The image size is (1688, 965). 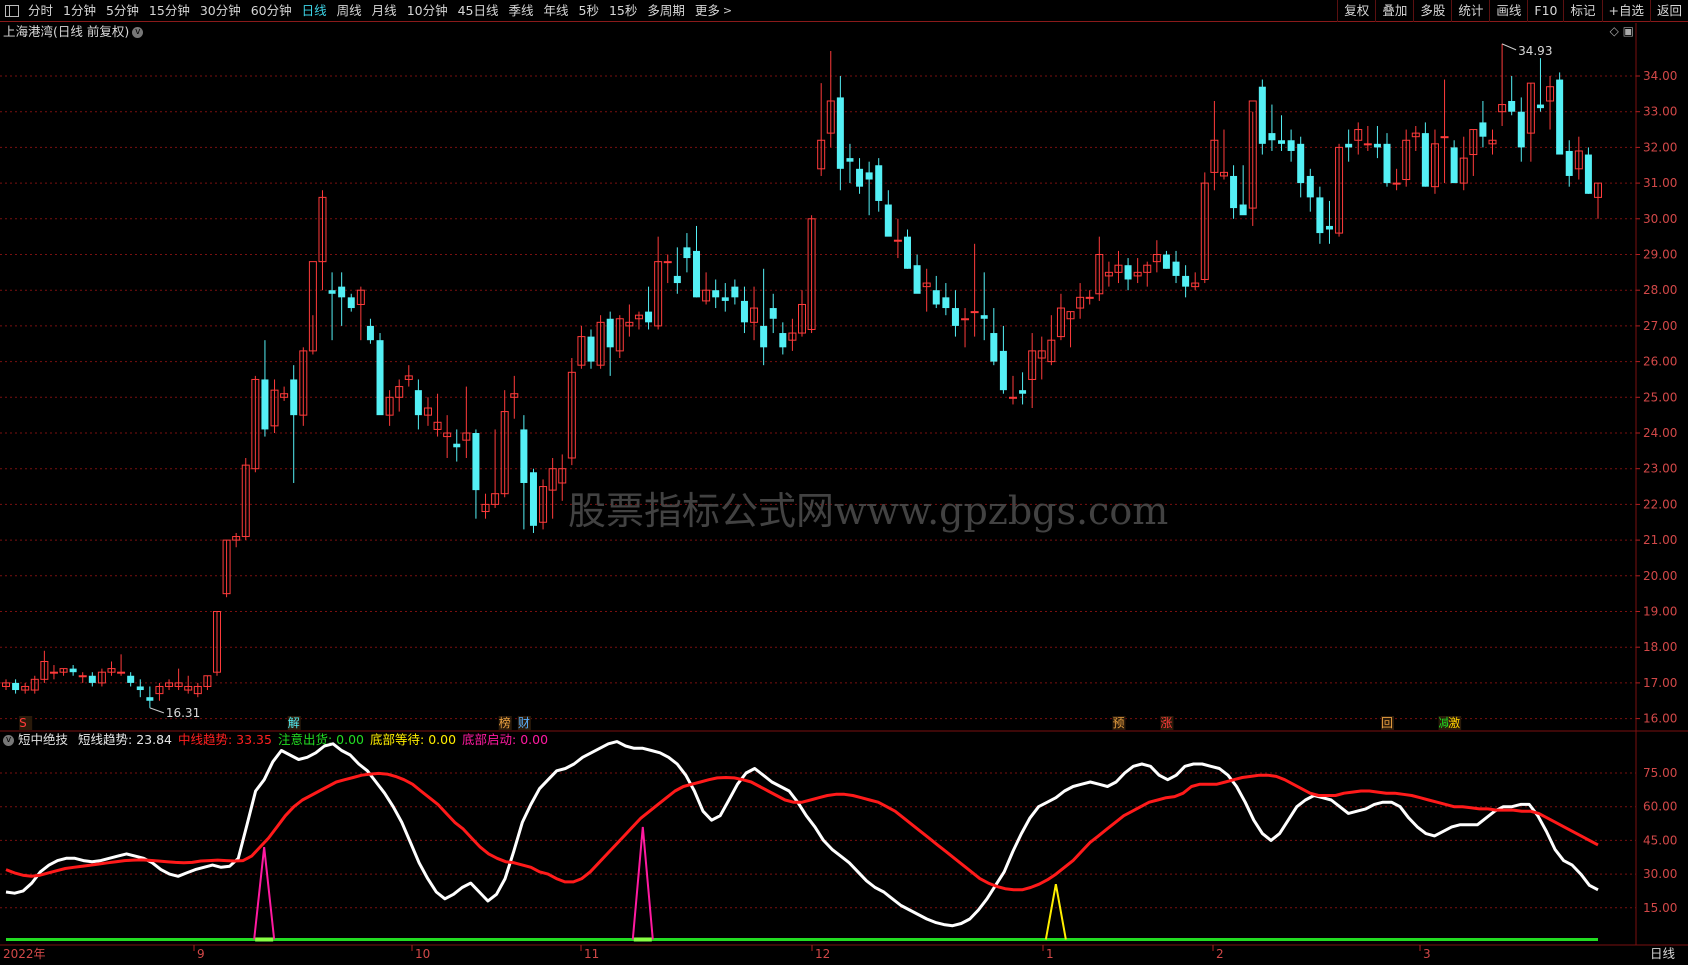 I want to click on price-tick-label: 28.00, so click(x=1660, y=290).